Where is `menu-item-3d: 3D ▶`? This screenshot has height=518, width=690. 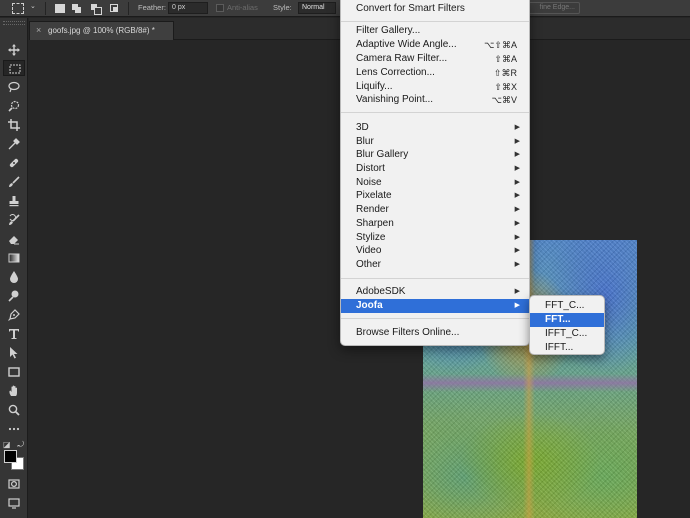 menu-item-3d: 3D ▶ is located at coordinates (435, 128).